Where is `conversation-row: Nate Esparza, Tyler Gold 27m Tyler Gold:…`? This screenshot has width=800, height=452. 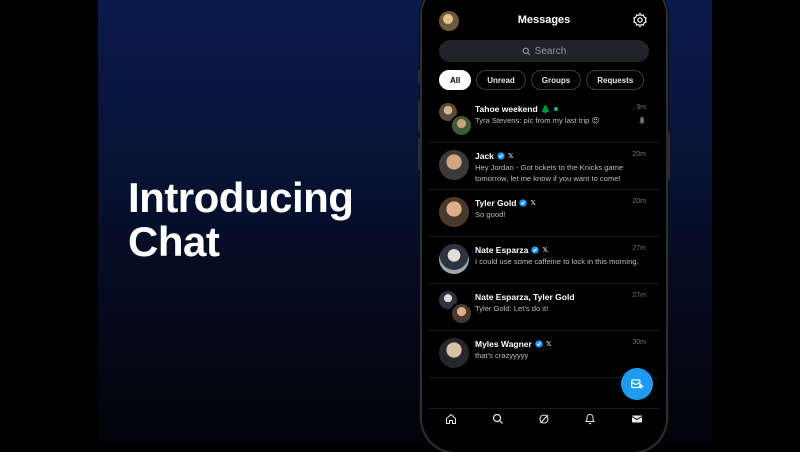 conversation-row: Nate Esparza, Tyler Gold 27m Tyler Gold:… is located at coordinates (544, 307).